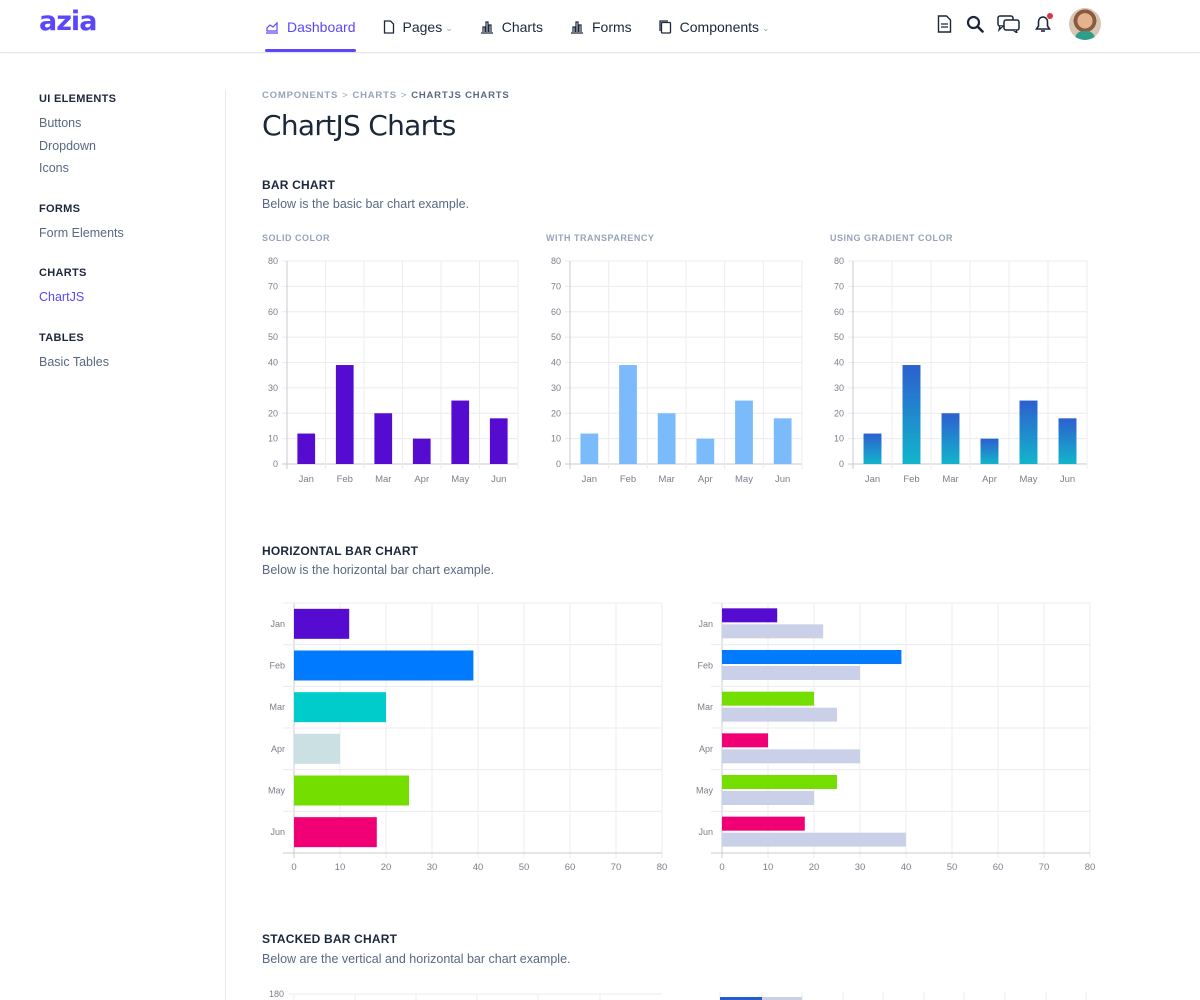  I want to click on bar-apr, so click(317, 748).